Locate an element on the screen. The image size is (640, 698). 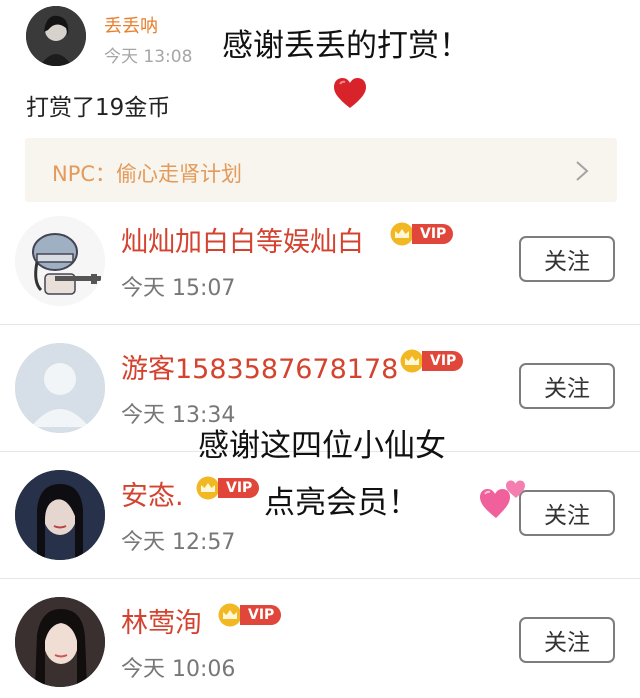
npc-banner-label: NPC：偷心走肾计划 is located at coordinates (147, 174).